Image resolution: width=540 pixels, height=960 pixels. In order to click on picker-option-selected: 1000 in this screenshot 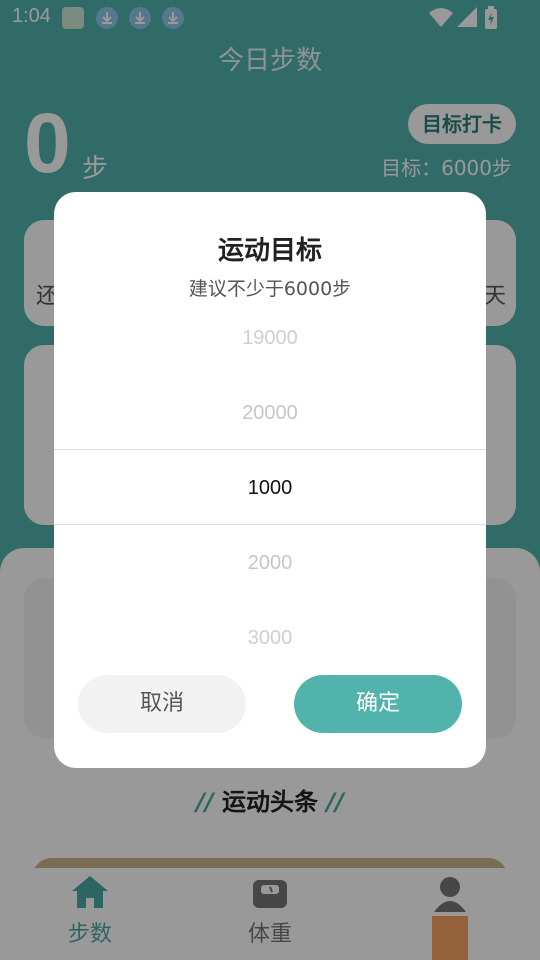, I will do `click(270, 488)`.